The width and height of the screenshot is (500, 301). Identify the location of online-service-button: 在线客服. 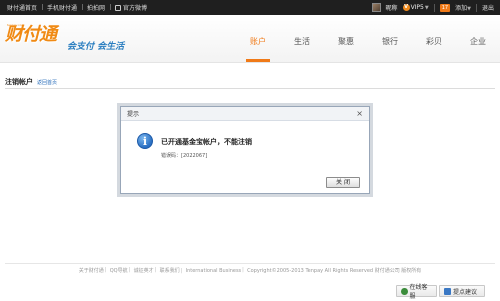
(416, 292).